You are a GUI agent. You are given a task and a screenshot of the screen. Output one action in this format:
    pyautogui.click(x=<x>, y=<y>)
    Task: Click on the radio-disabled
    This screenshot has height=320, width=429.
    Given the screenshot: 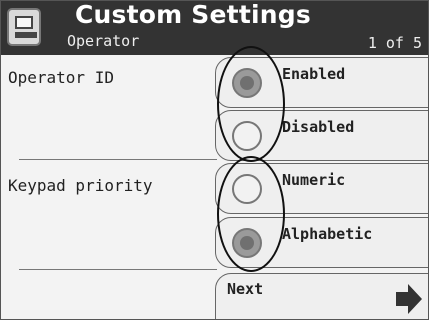 What is the action you would take?
    pyautogui.click(x=247, y=136)
    